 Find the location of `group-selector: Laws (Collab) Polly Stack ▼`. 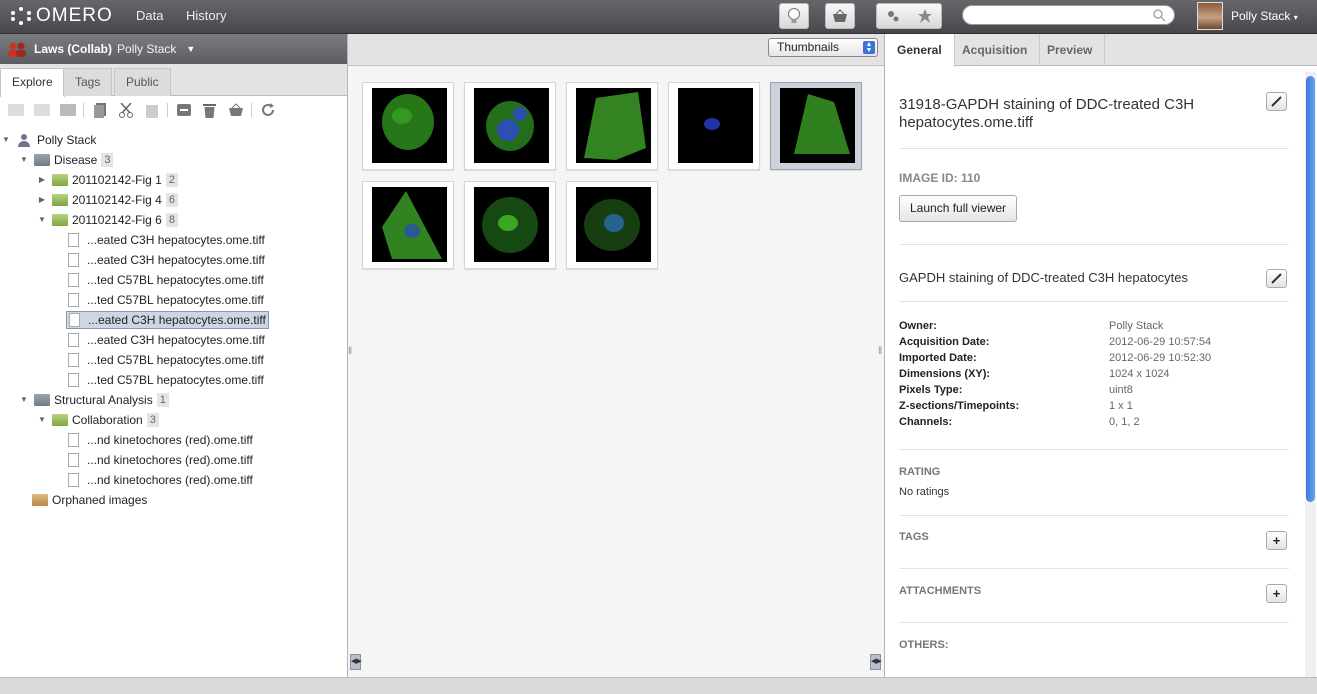

group-selector: Laws (Collab) Polly Stack ▼ is located at coordinates (173, 49).